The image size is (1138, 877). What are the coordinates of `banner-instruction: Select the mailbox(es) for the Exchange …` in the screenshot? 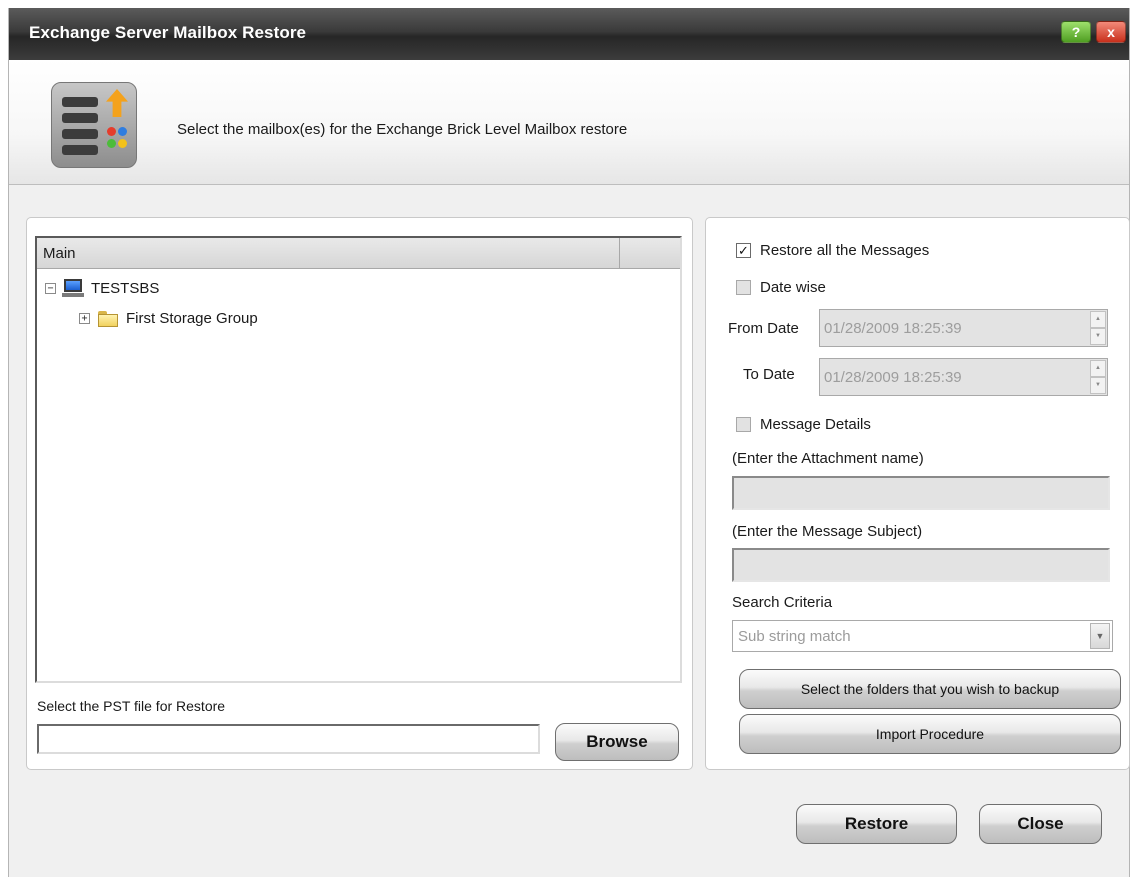 It's located at (402, 129).